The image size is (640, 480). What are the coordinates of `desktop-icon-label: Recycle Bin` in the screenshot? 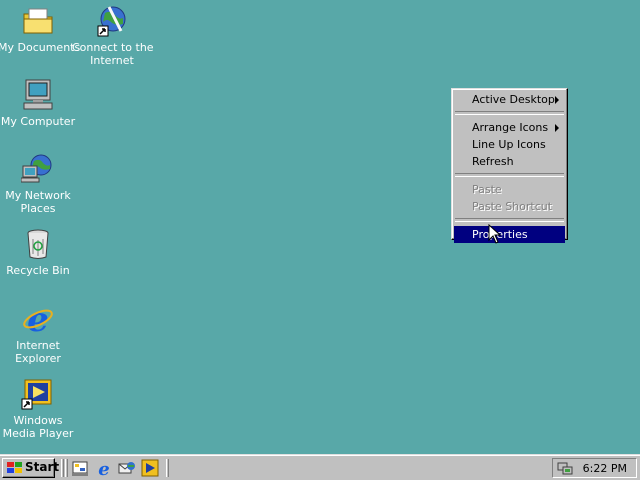 It's located at (38, 270).